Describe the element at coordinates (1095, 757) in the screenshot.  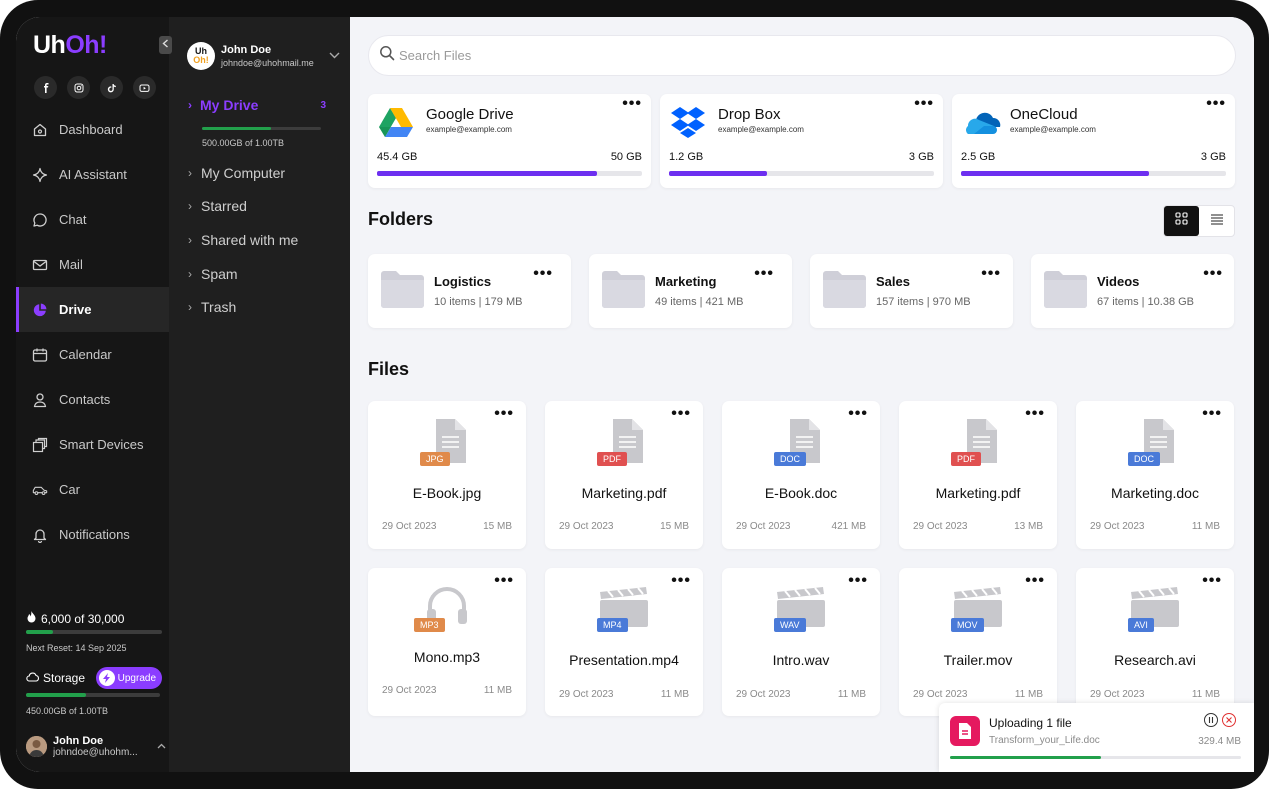
I see `upload-progress-bar` at that location.